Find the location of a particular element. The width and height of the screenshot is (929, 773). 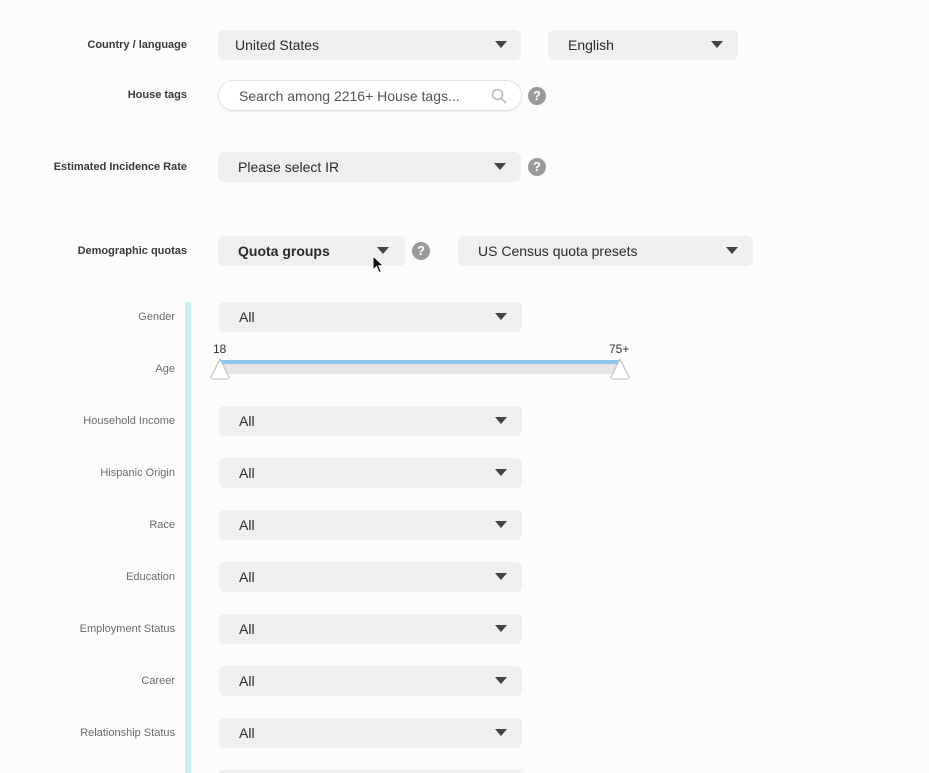

incidence-rate-label: Estimated Incidence Rate is located at coordinates (120, 167).